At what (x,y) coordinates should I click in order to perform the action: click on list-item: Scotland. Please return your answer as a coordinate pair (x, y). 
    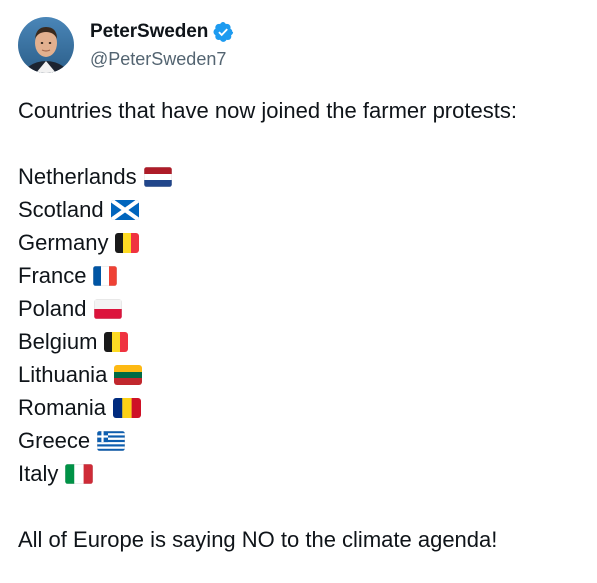
    Looking at the image, I should click on (303, 209).